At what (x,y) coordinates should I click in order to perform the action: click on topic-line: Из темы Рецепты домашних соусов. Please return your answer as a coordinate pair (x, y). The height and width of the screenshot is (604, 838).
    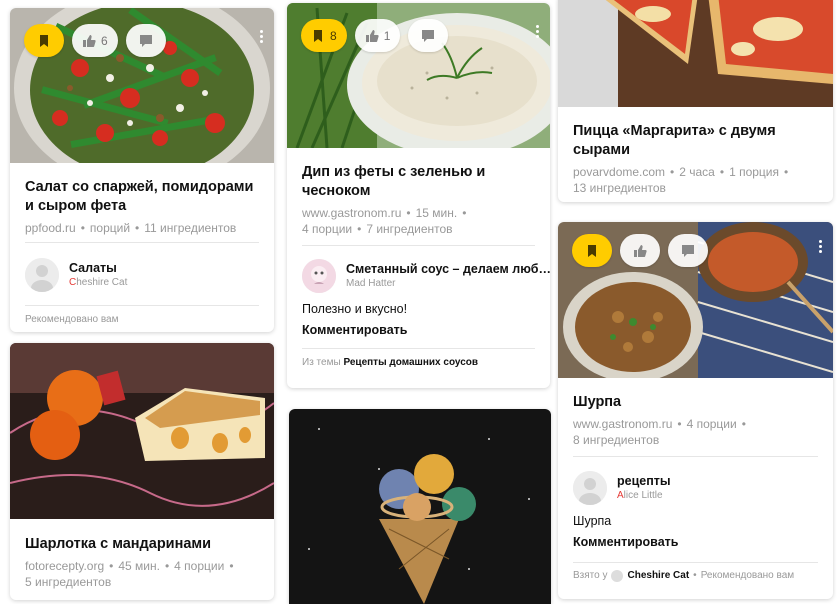
    Looking at the image, I should click on (390, 362).